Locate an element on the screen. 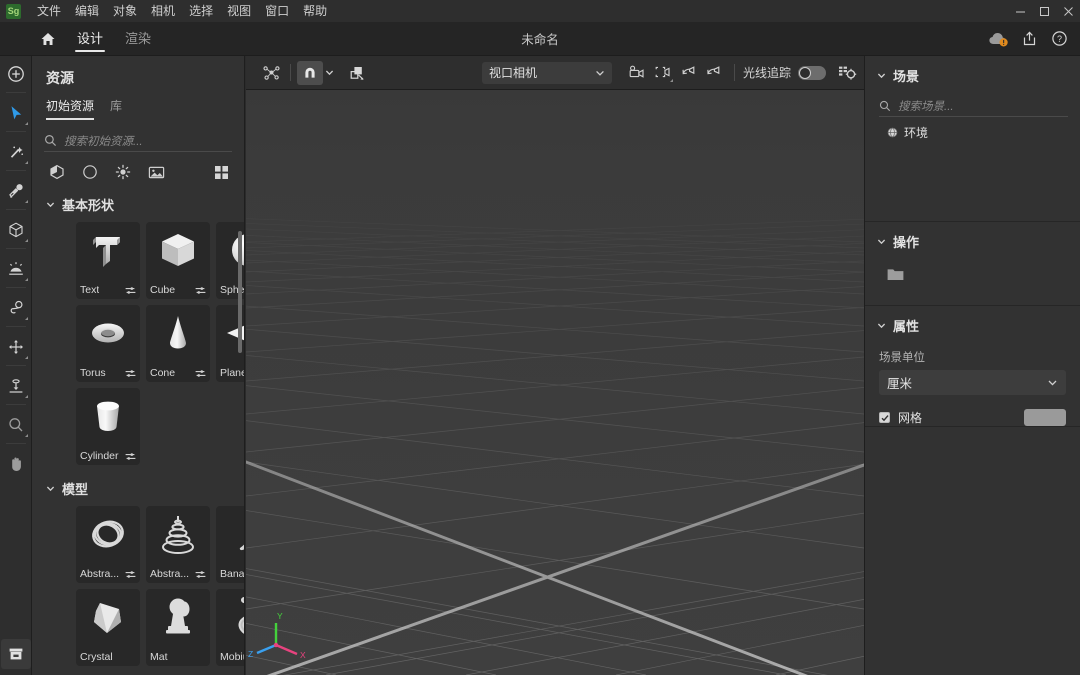  share-export-icon is located at coordinates (1029, 39).